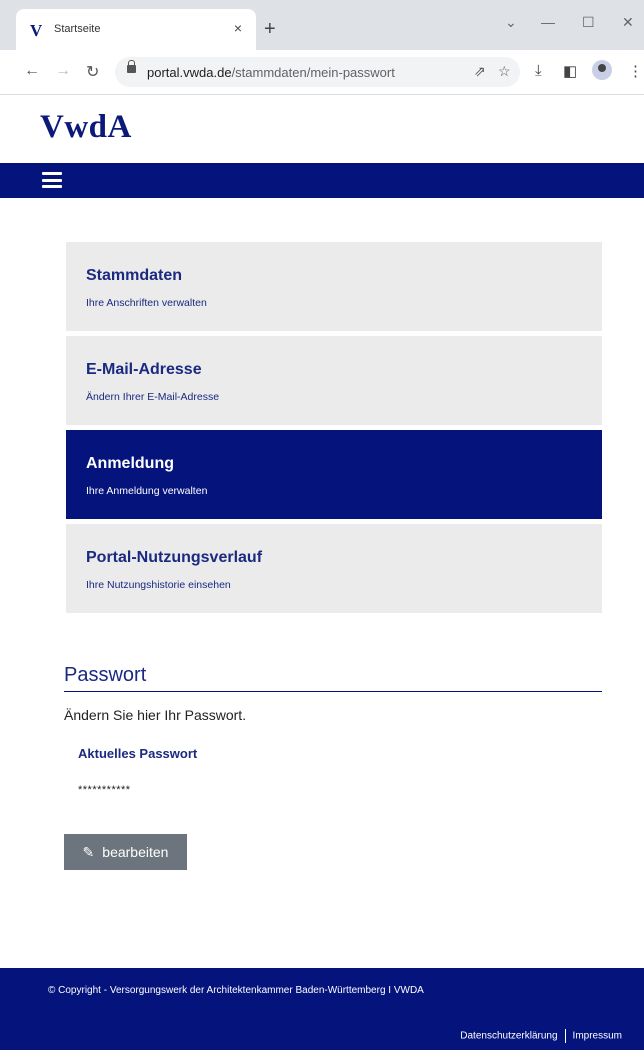  Describe the element at coordinates (480, 71) in the screenshot. I see `share-icon: ⇗` at that location.